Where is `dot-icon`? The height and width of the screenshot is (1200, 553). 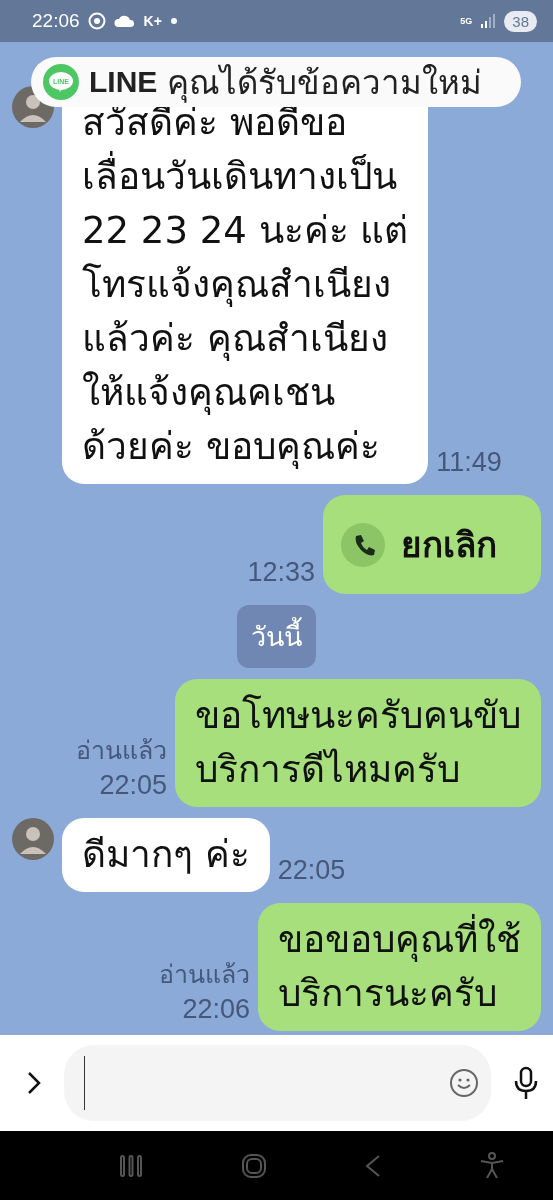
dot-icon is located at coordinates (173, 21).